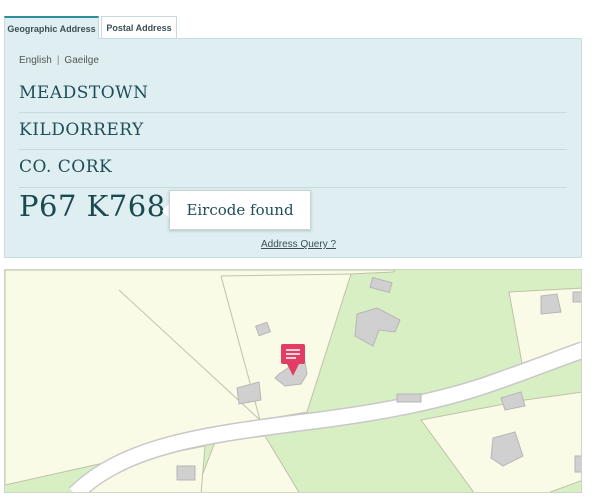  What do you see at coordinates (298, 244) in the screenshot?
I see `address-query-link: Address Query ?` at bounding box center [298, 244].